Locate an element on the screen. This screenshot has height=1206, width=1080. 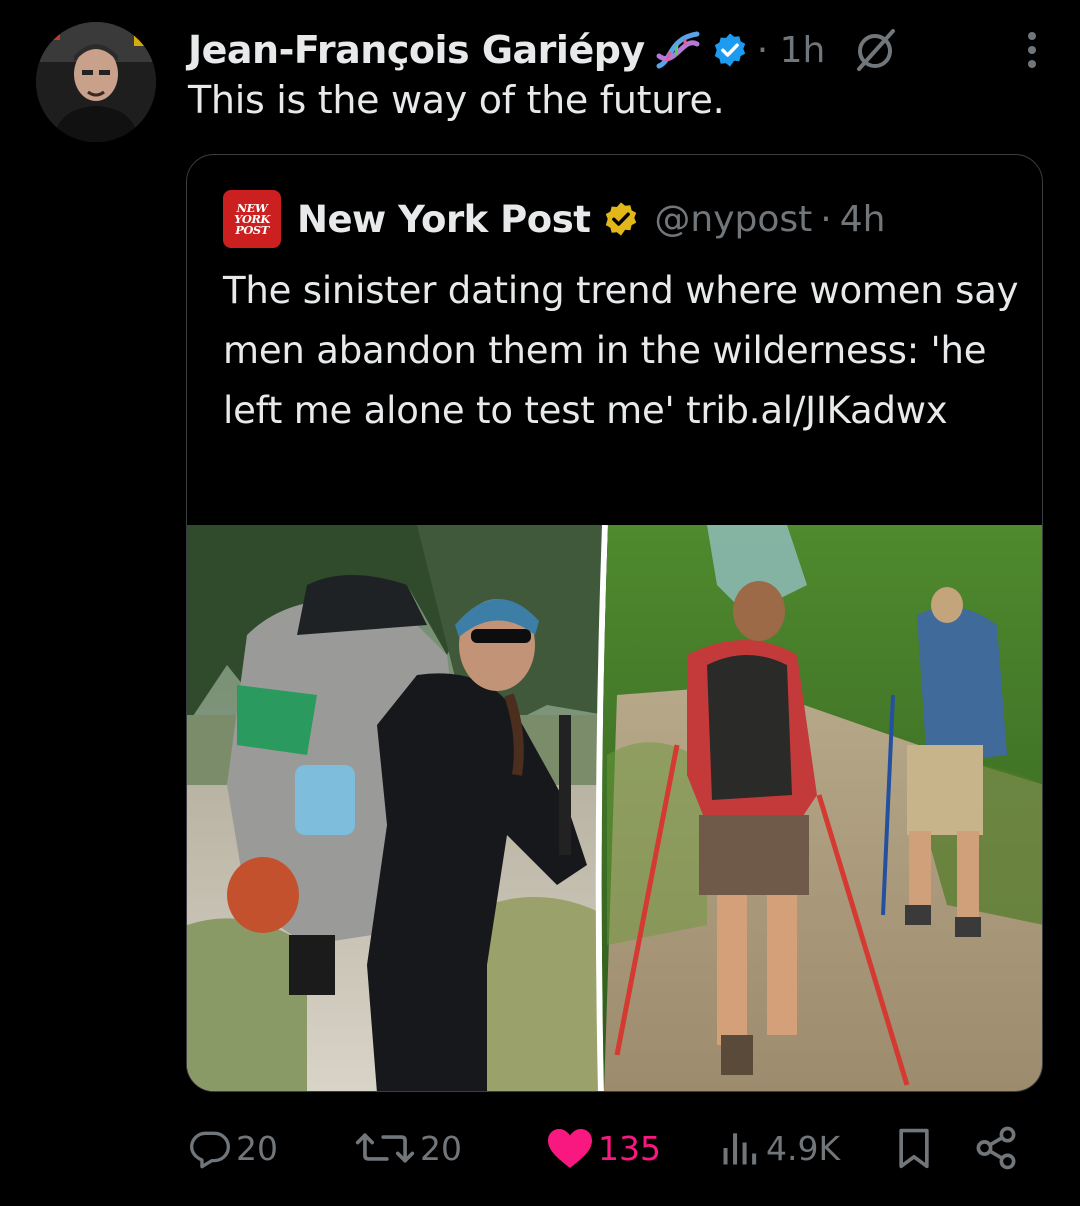
reply-button: 20 is located at coordinates (233, 1148).